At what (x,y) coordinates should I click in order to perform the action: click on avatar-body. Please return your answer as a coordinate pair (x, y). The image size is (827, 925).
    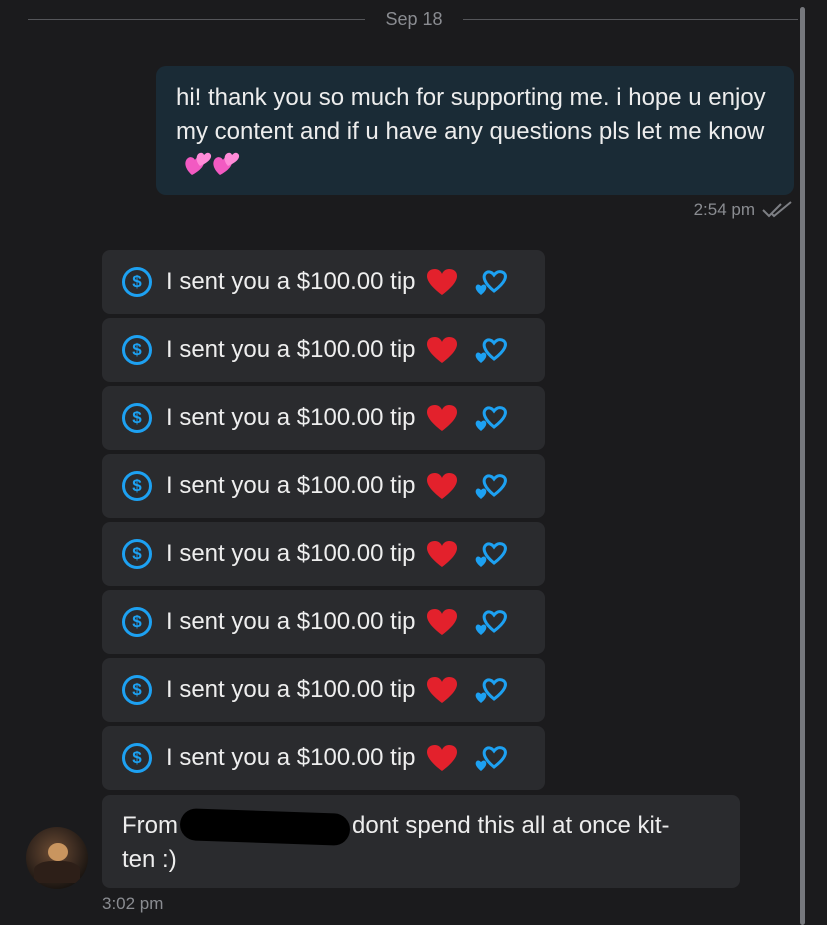
    Looking at the image, I should click on (57, 872).